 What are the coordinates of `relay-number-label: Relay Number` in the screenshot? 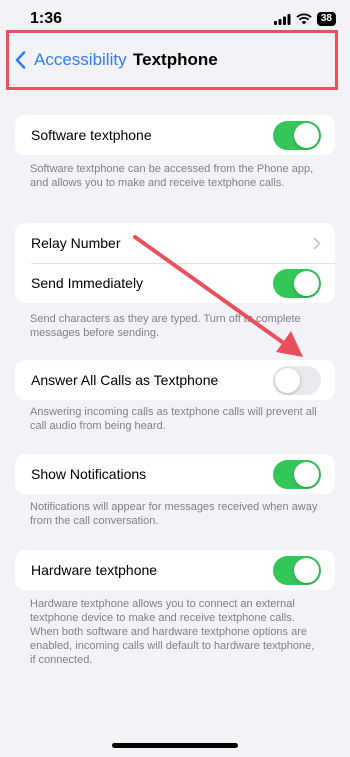 It's located at (76, 243).